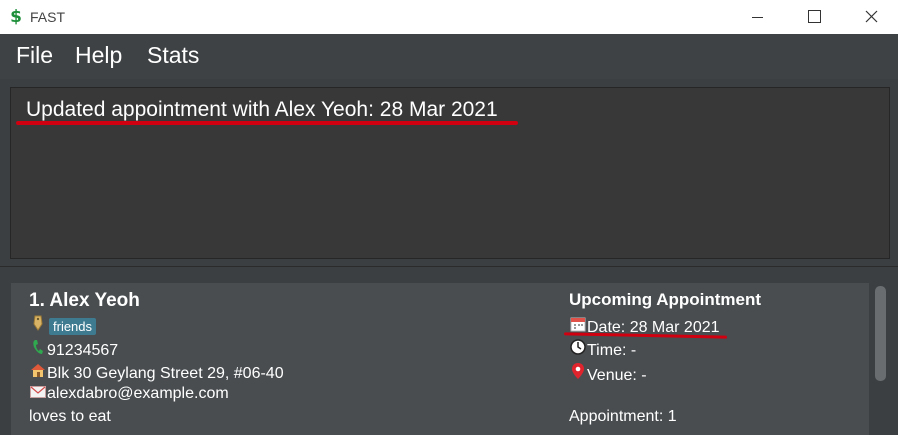  Describe the element at coordinates (617, 375) in the screenshot. I see `appointment-venue: Venue: -` at that location.